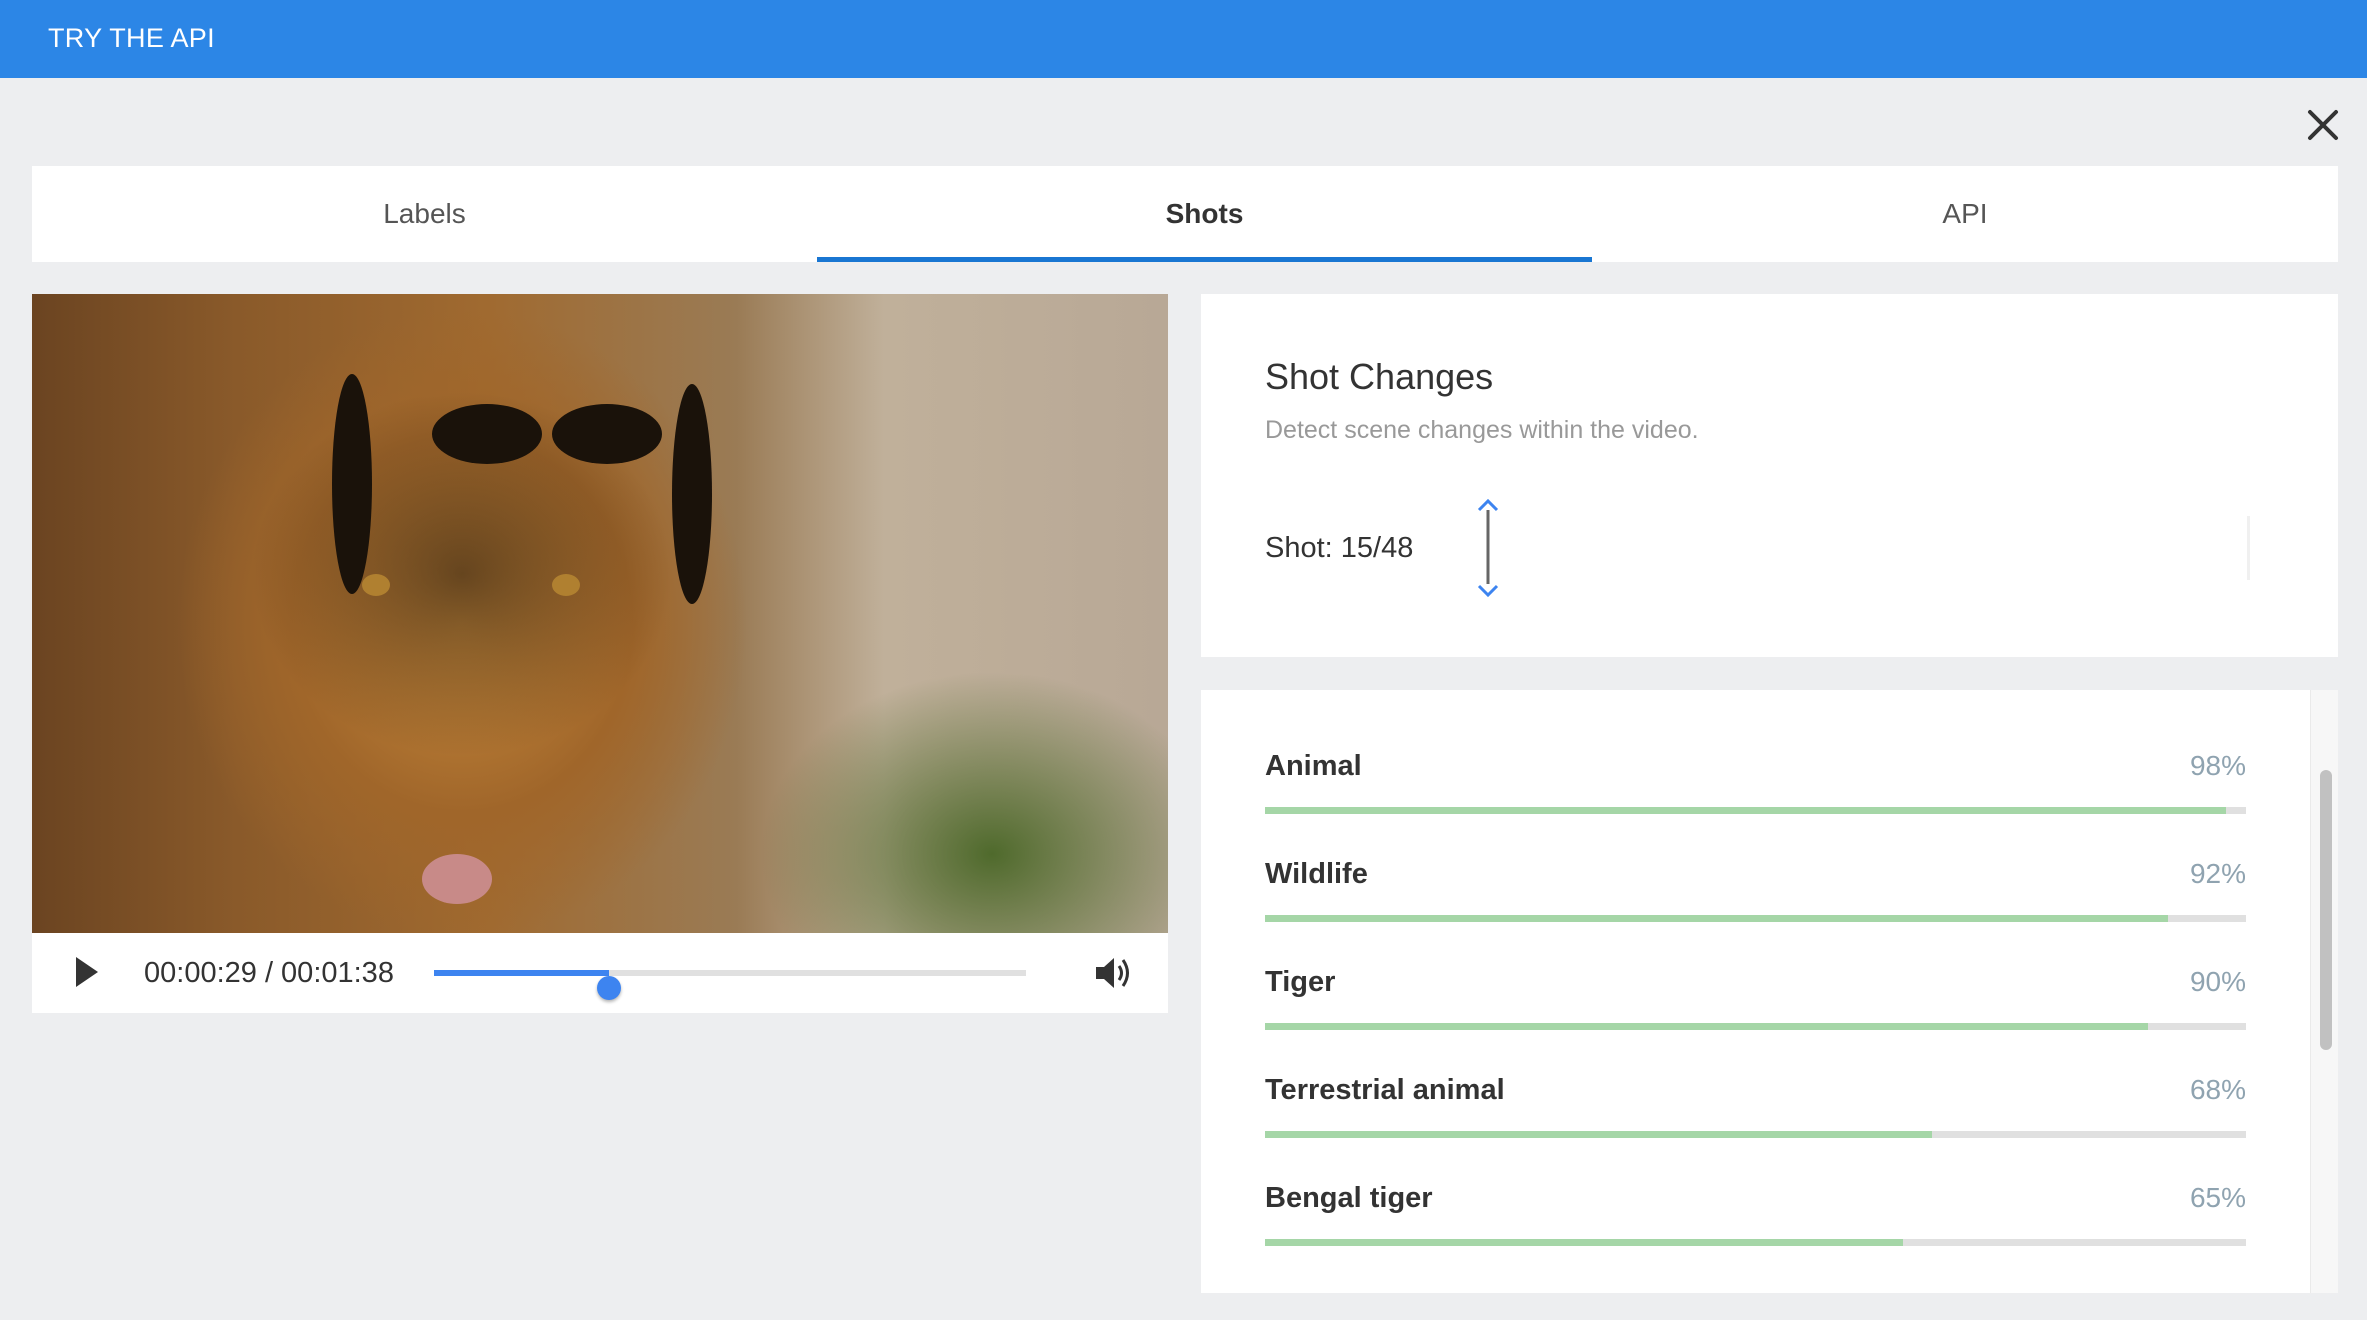 The height and width of the screenshot is (1320, 2367). I want to click on label-item: Terrestrial animal 68%, so click(1755, 1119).